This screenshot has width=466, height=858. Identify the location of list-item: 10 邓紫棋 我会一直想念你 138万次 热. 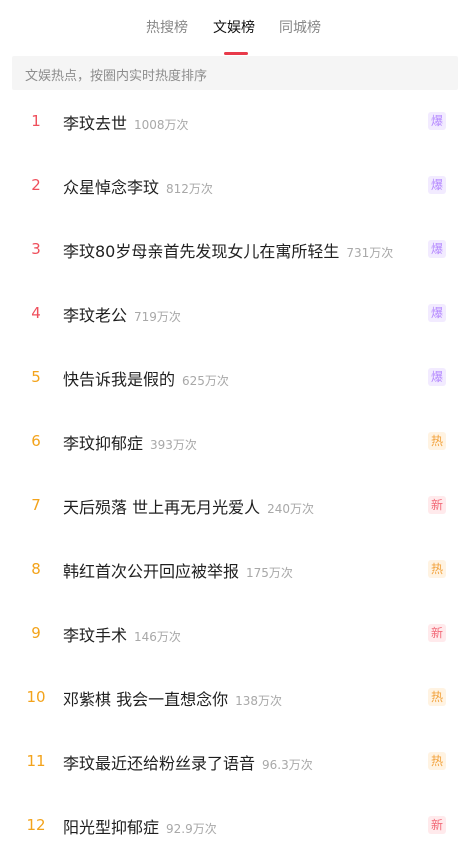
(233, 698).